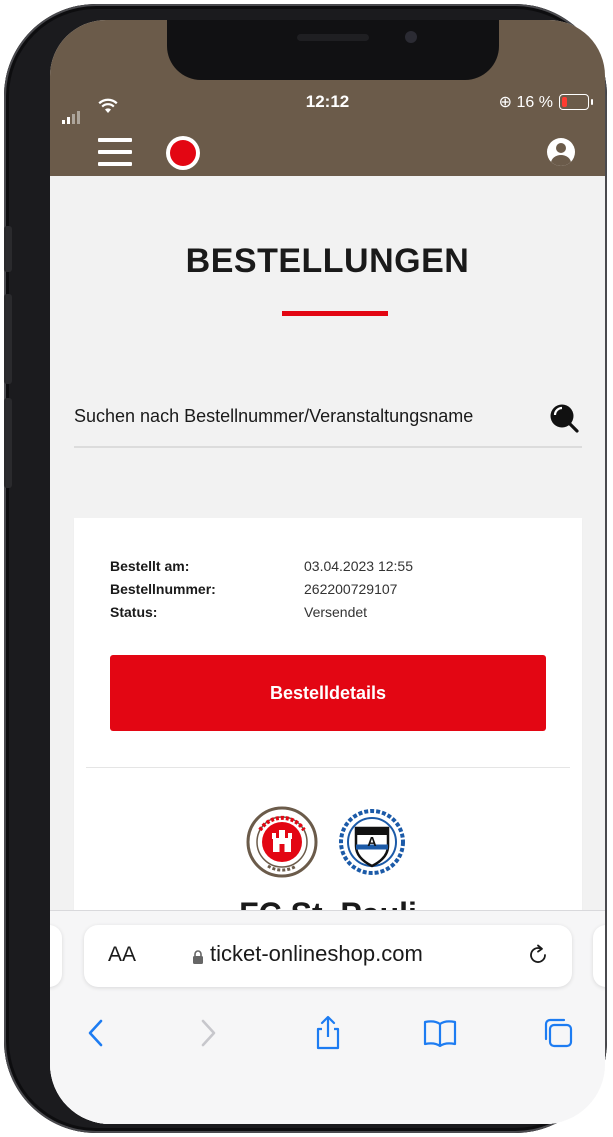 The width and height of the screenshot is (613, 1137). I want to click on status-label: Status:, so click(134, 612).